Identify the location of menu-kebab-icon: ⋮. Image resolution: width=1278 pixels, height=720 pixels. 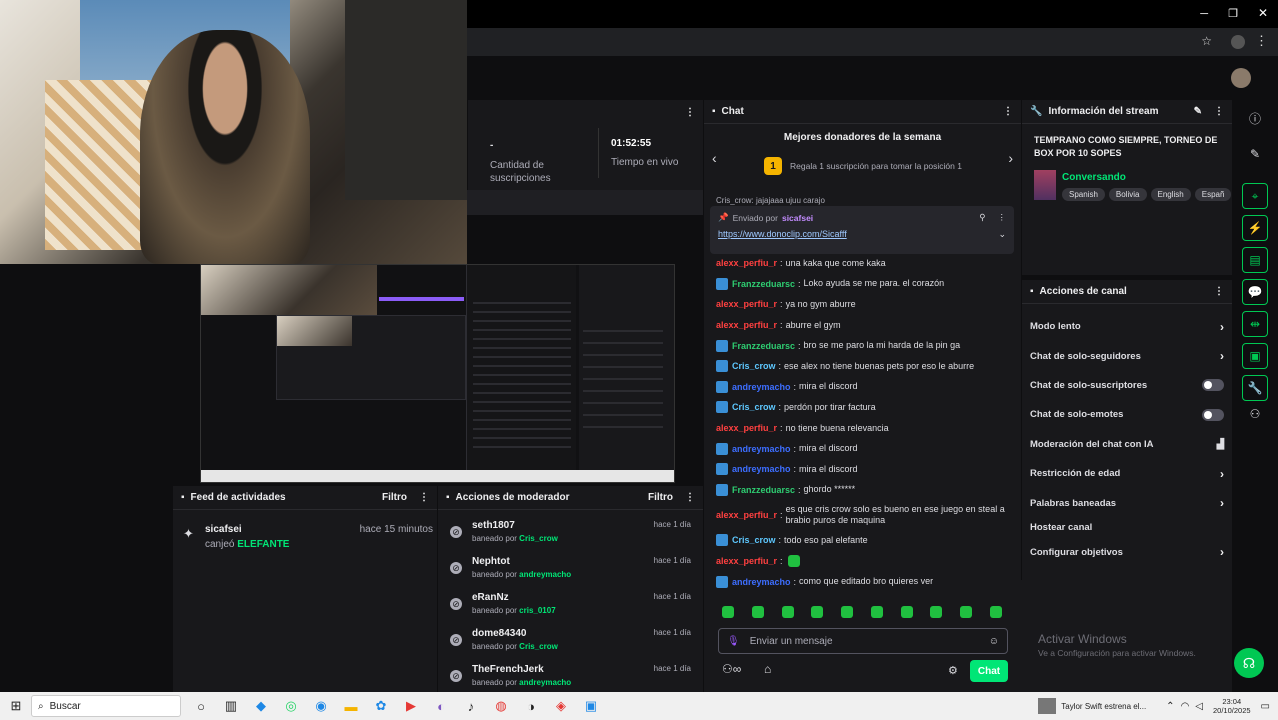
(1261, 41).